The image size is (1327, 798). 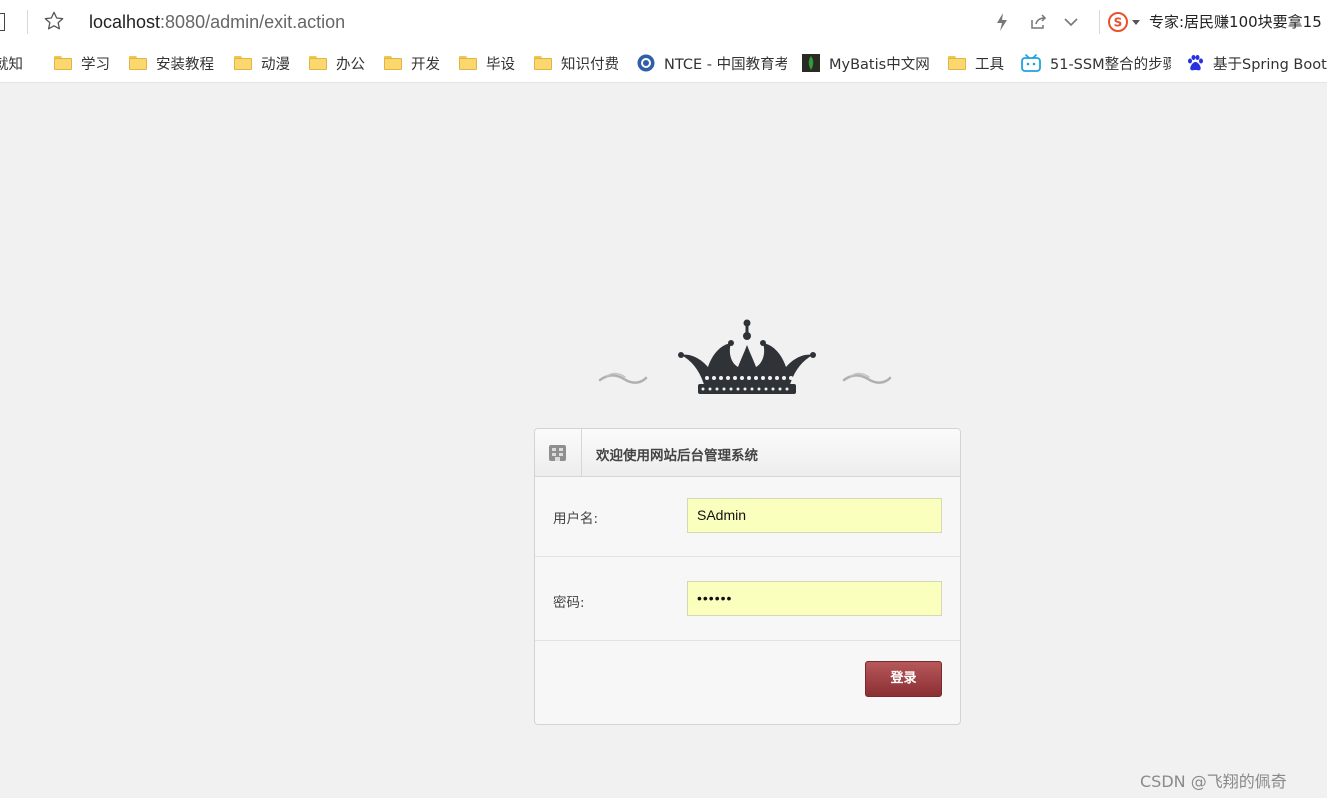 I want to click on username-label: 用户名:, so click(x=576, y=519).